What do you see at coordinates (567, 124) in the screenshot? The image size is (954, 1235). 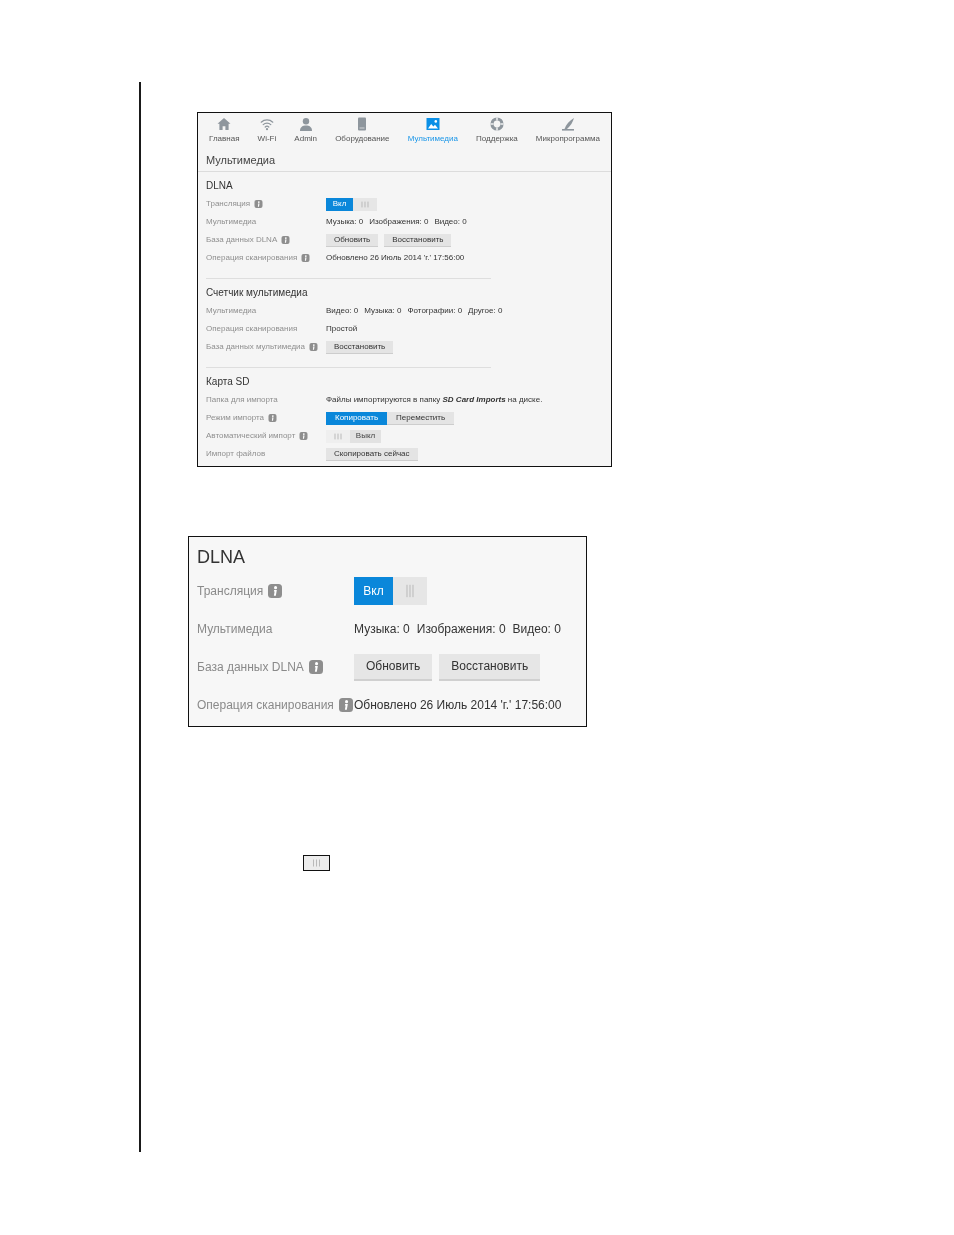 I see `quill-icon` at bounding box center [567, 124].